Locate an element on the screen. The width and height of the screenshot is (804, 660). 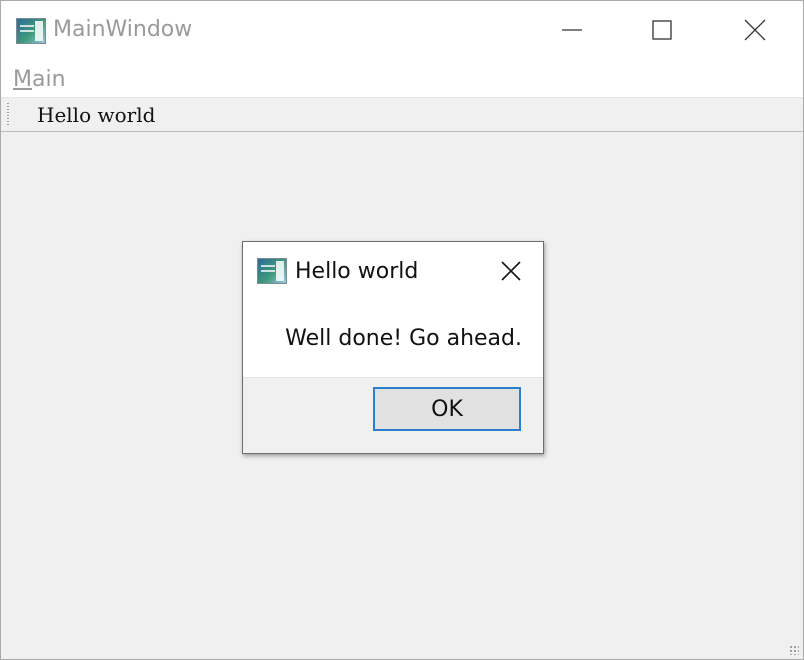
ok-button-label: OK is located at coordinates (447, 409).